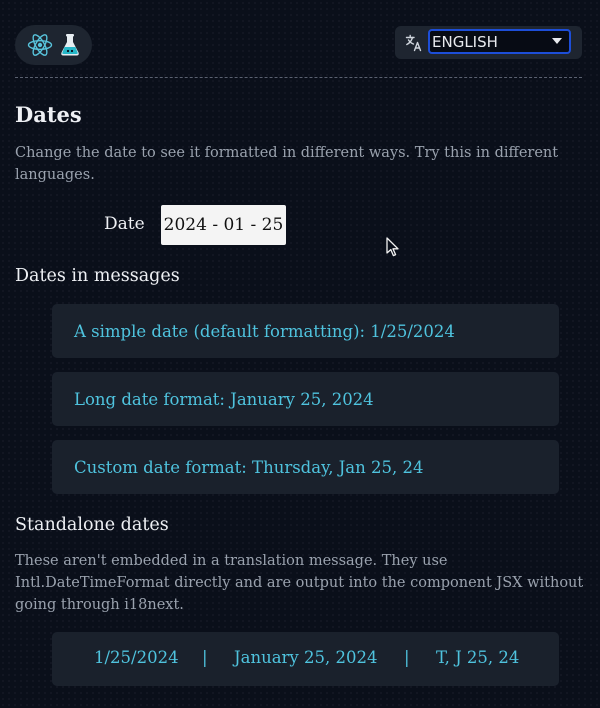 This screenshot has width=600, height=708. I want to click on language-switcher: ENGLISH, so click(488, 42).